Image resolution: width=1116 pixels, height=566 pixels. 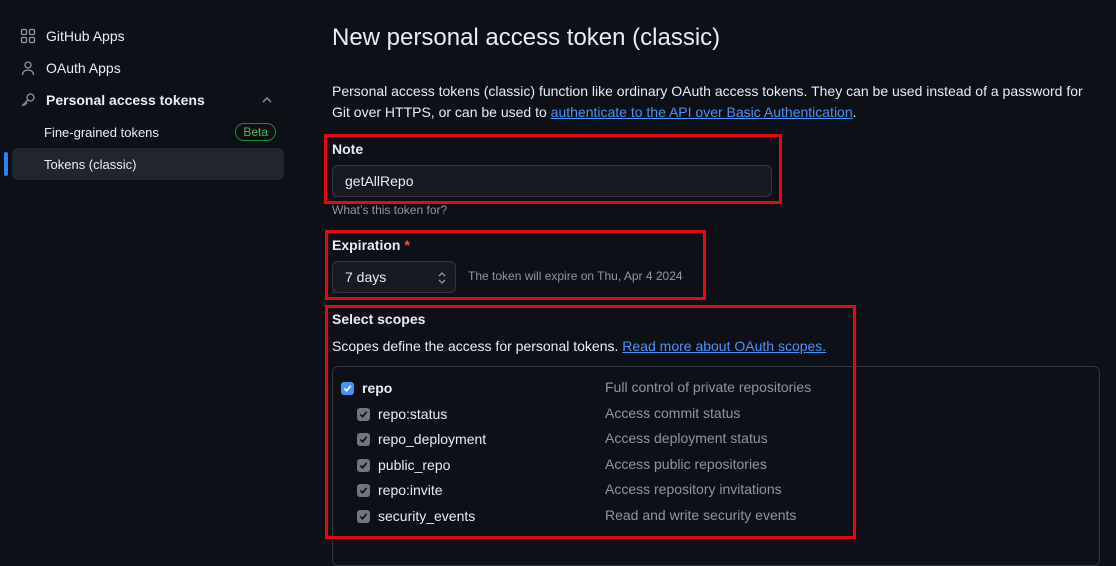 I want to click on required-mark: *, so click(x=407, y=245).